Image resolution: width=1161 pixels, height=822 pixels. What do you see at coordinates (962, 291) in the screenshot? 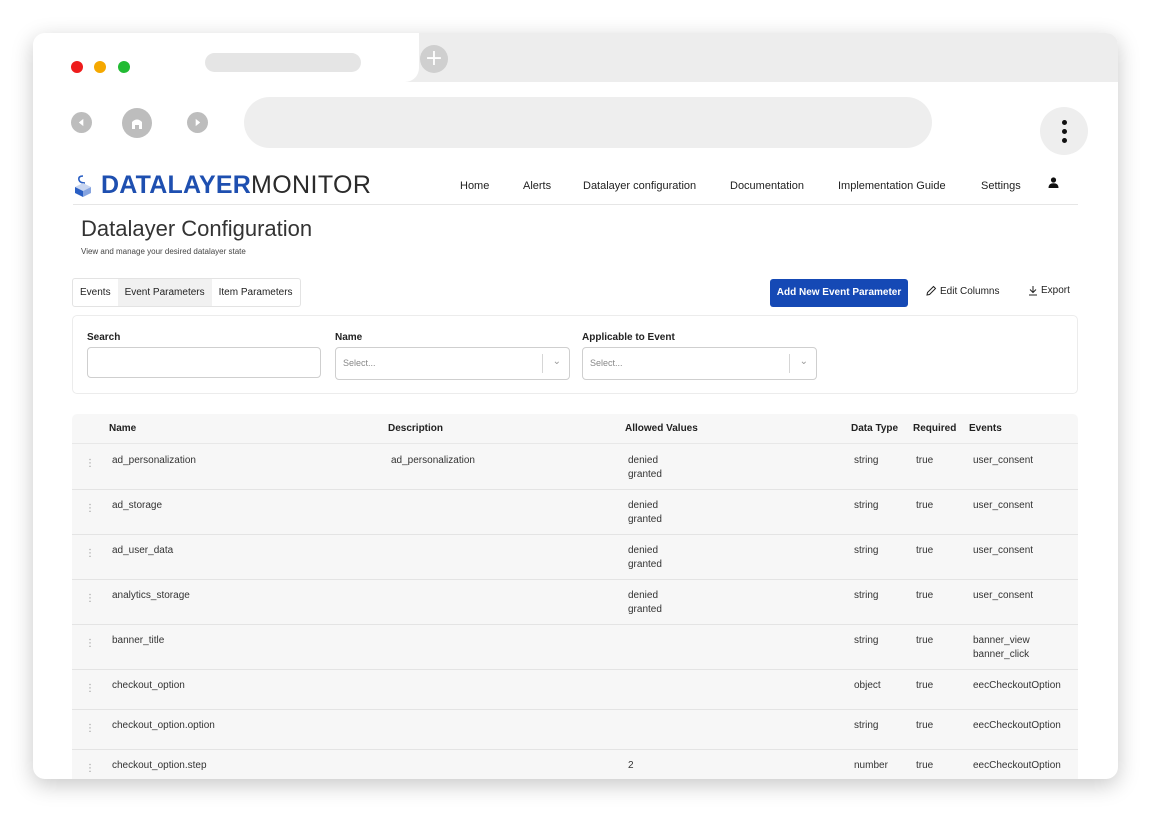
I see `edit-columns-button: Edit Columns` at bounding box center [962, 291].